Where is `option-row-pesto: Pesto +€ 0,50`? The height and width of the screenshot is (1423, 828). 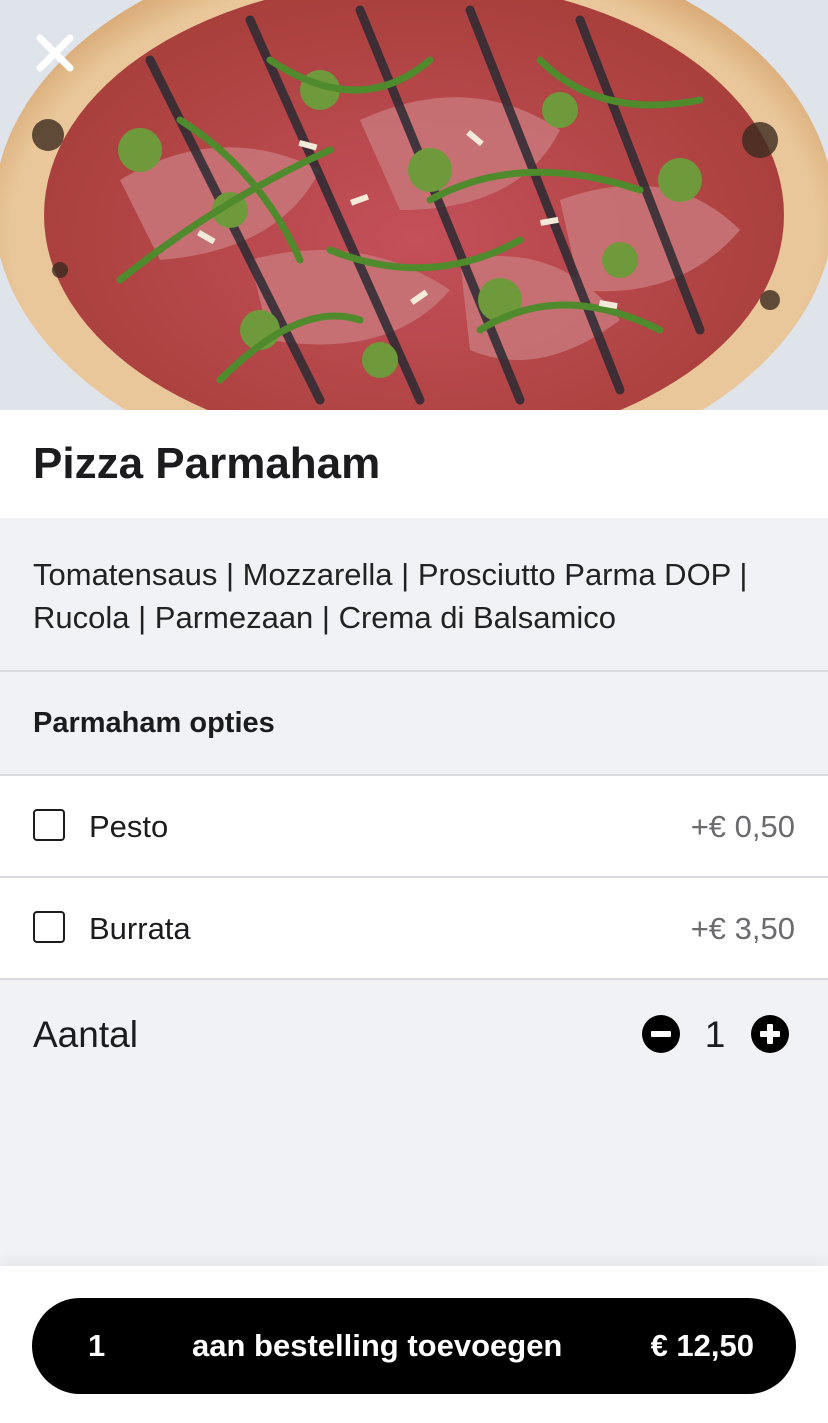
option-row-pesto: Pesto +€ 0,50 is located at coordinates (414, 826).